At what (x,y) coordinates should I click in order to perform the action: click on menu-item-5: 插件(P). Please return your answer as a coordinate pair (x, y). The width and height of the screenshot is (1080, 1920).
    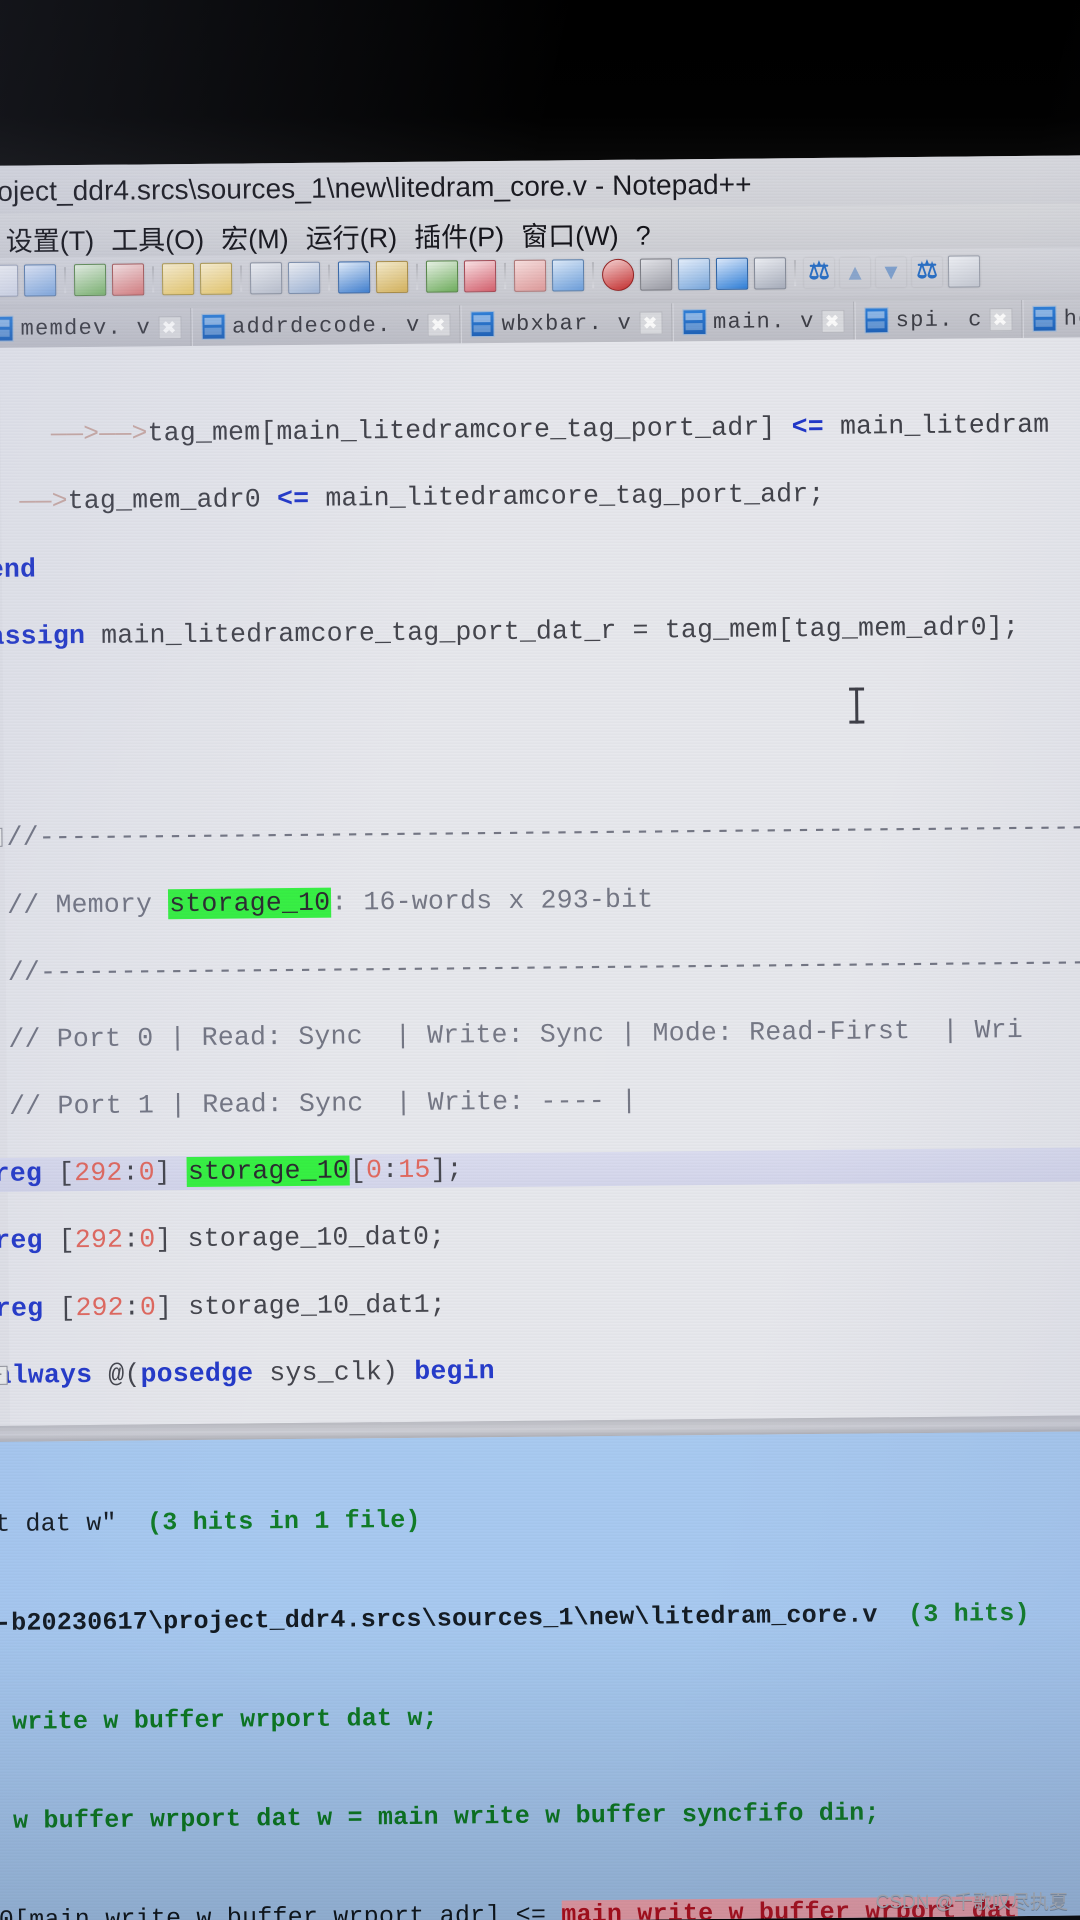
    Looking at the image, I should click on (459, 237).